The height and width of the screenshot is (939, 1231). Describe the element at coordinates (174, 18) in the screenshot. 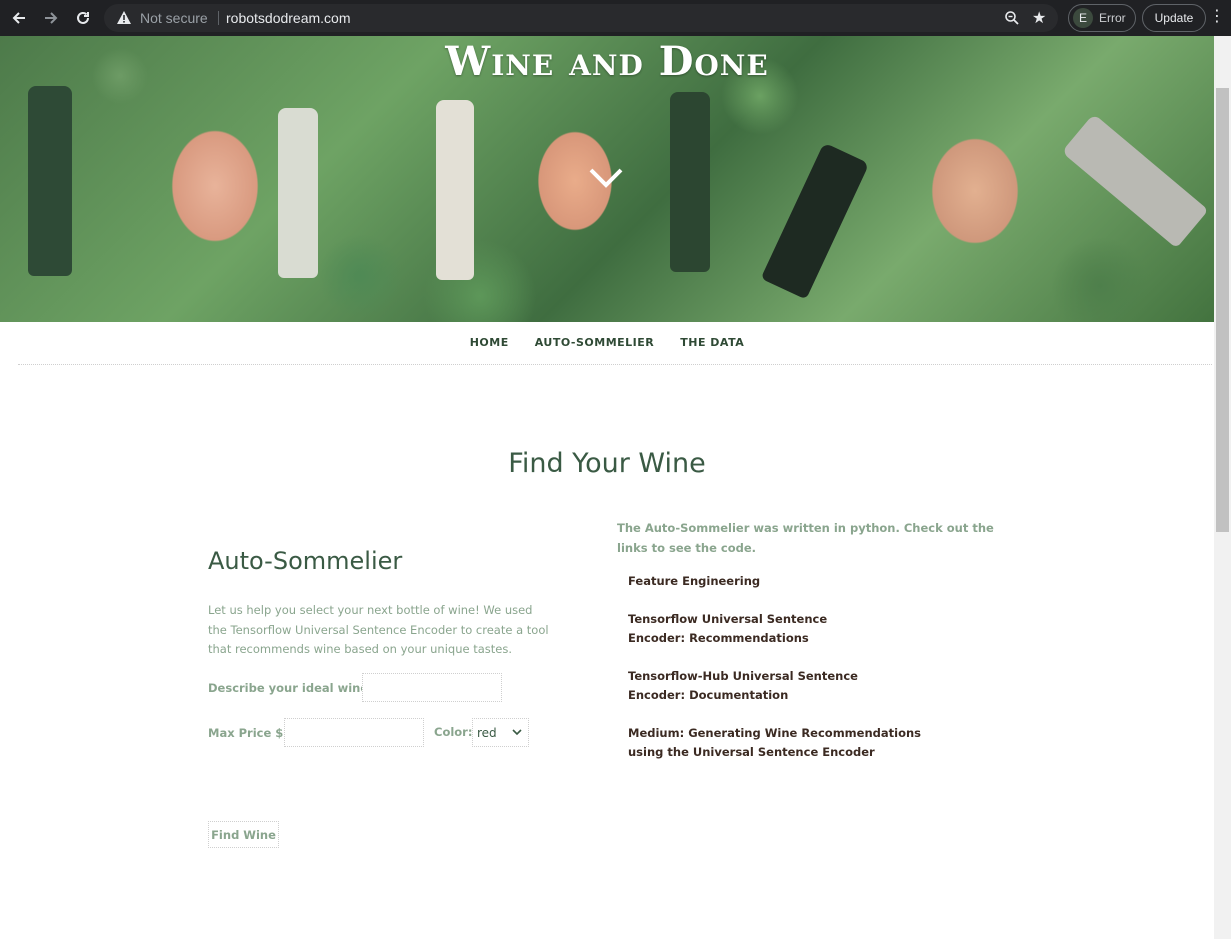

I see `security-status: Not secure` at that location.